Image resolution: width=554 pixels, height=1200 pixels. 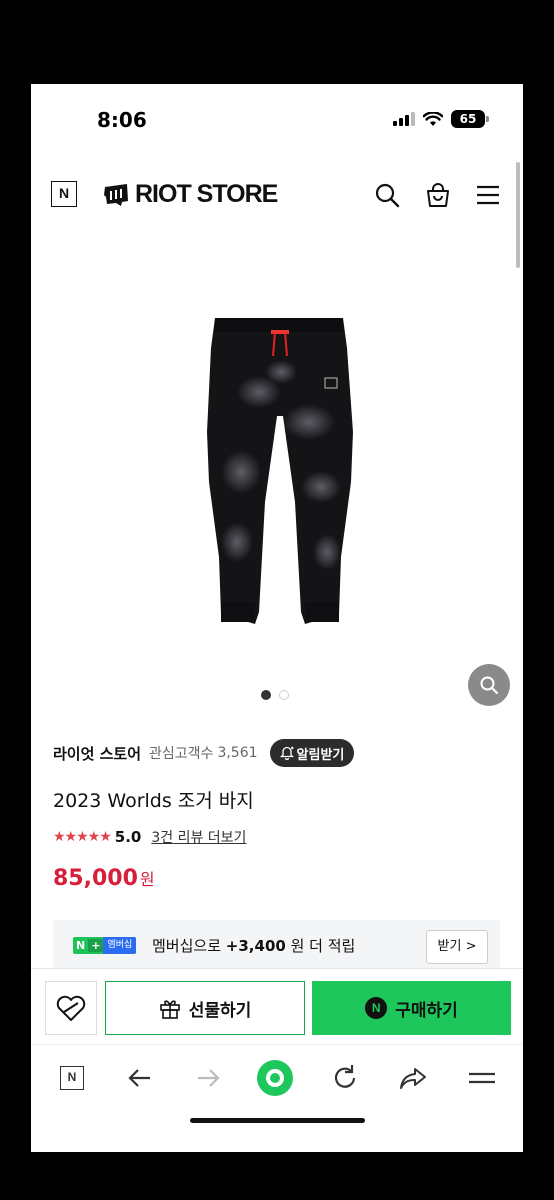 I want to click on status-bar: 8:06 65, so click(x=277, y=121).